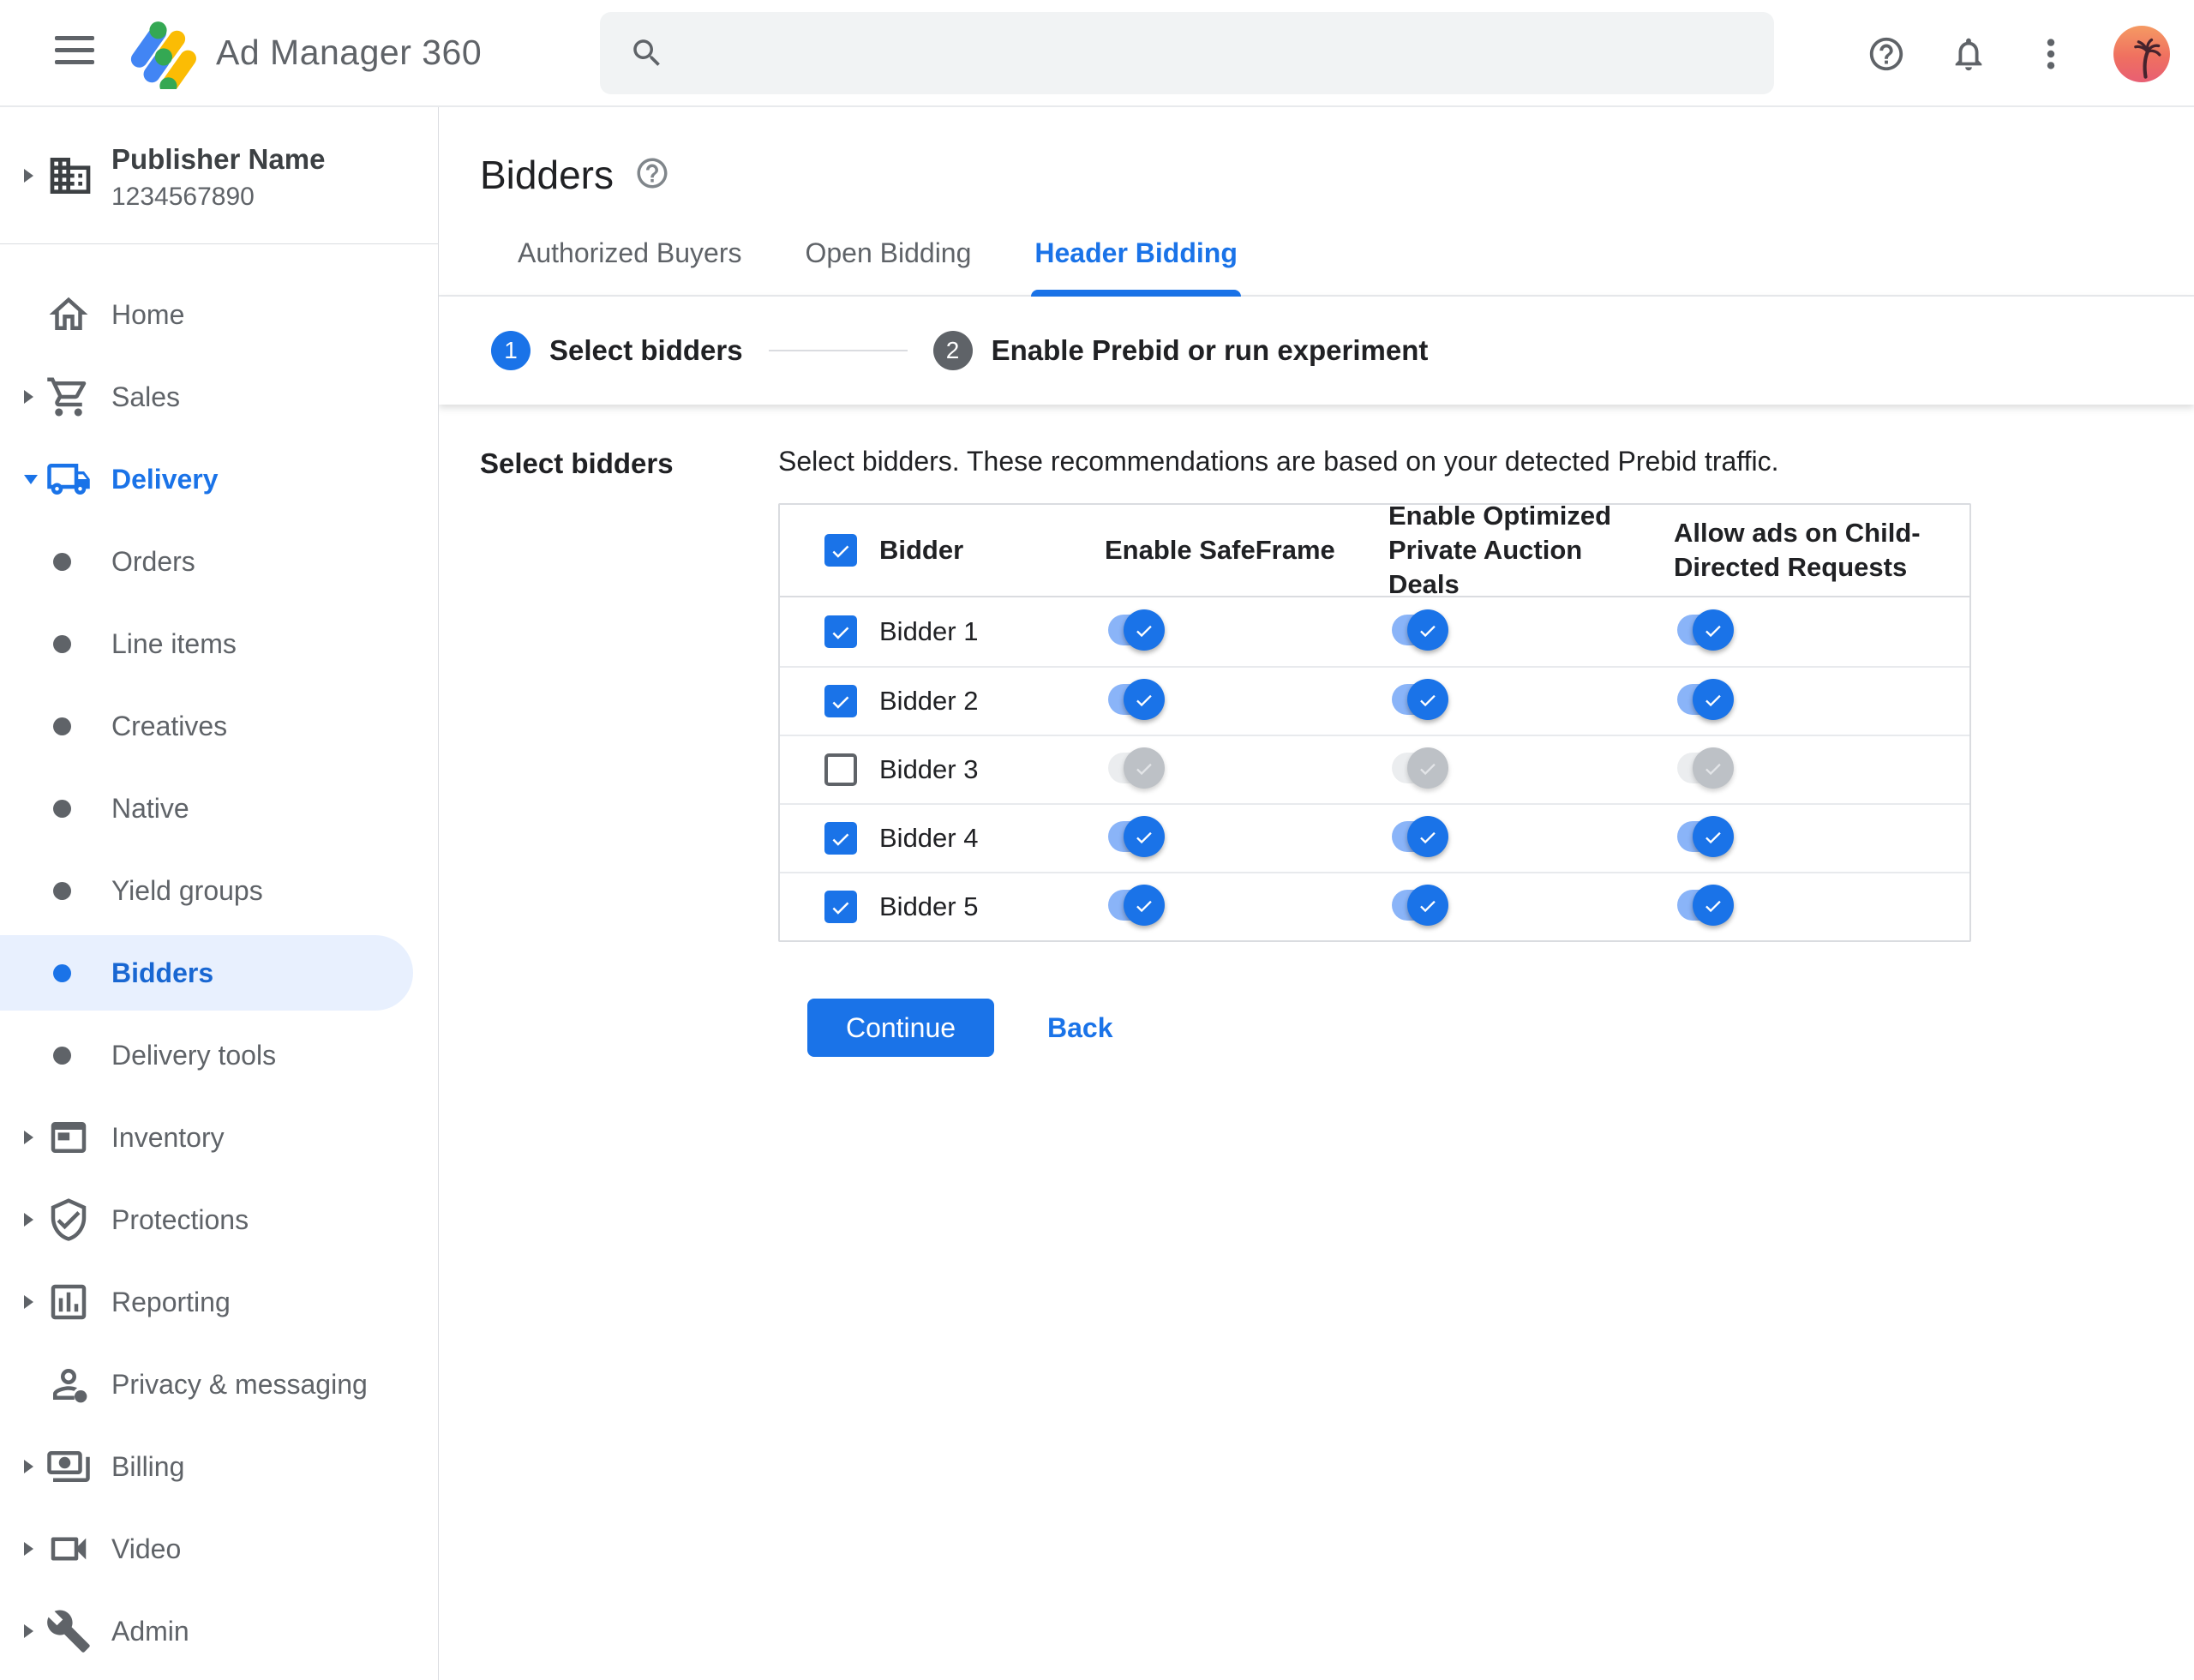  I want to click on sidebar-item-label: Creatives, so click(169, 725).